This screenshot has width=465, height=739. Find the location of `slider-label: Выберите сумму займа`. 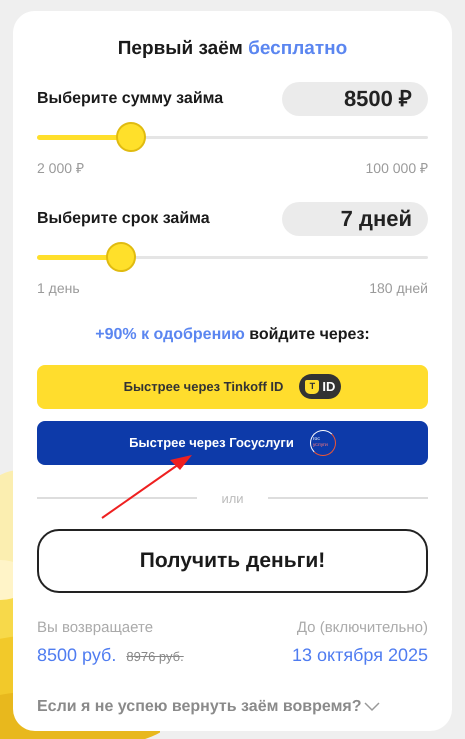

slider-label: Выберите сумму займа is located at coordinates (130, 98).